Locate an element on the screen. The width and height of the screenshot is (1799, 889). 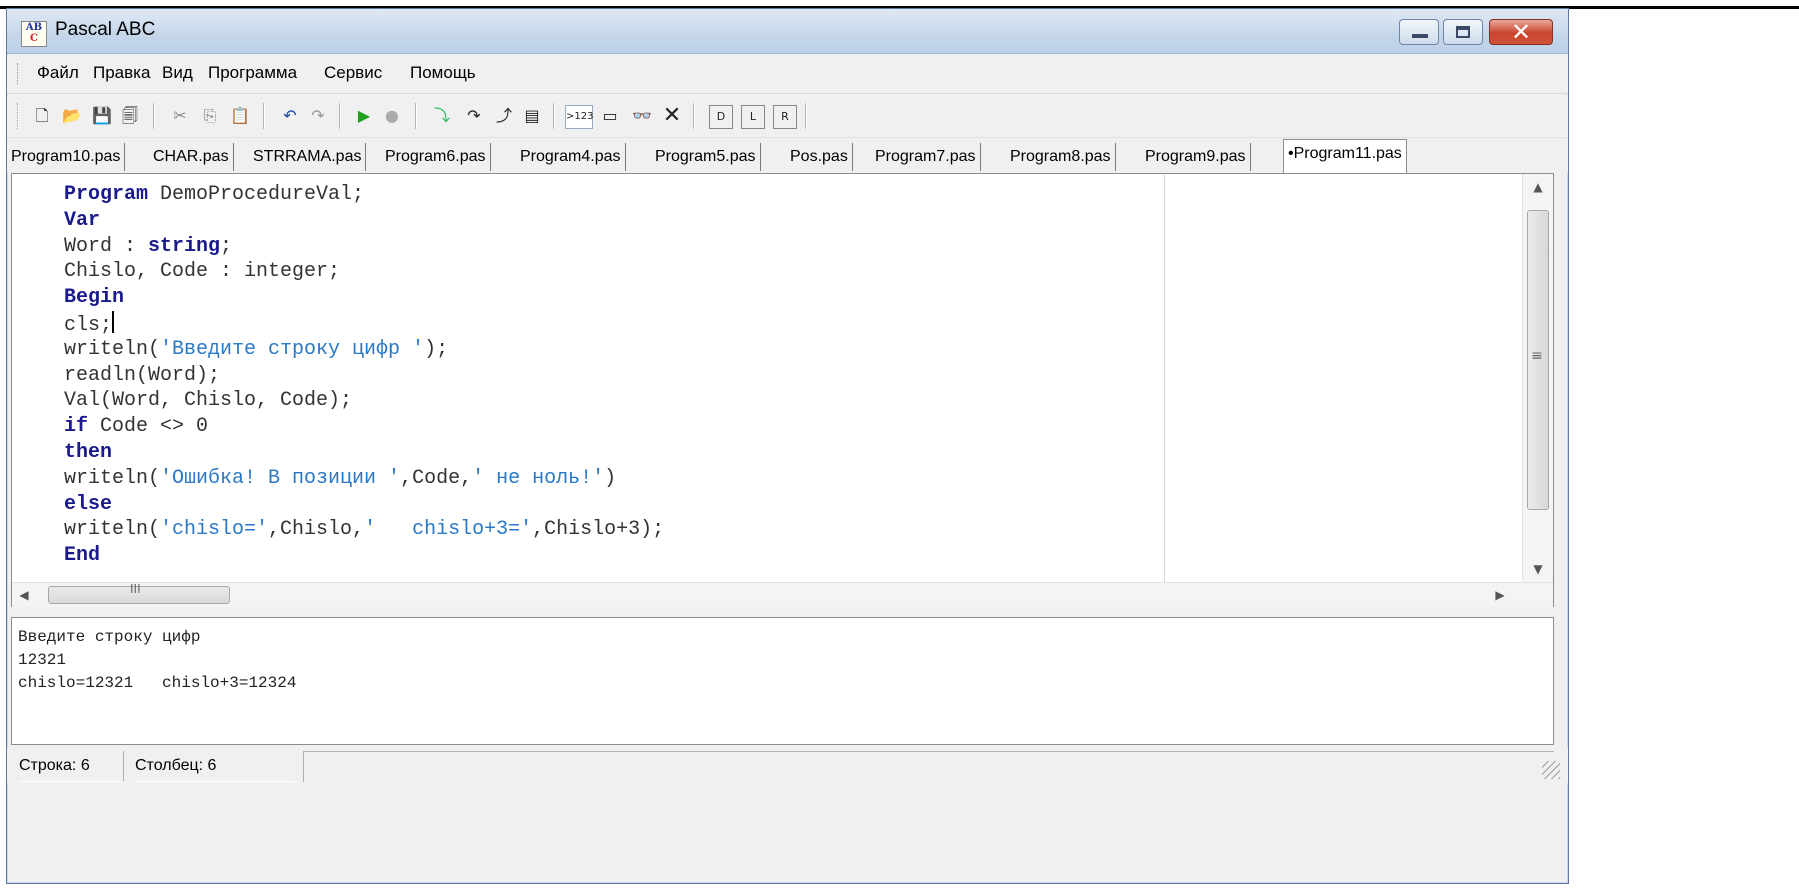
code-line: then is located at coordinates (614, 453).